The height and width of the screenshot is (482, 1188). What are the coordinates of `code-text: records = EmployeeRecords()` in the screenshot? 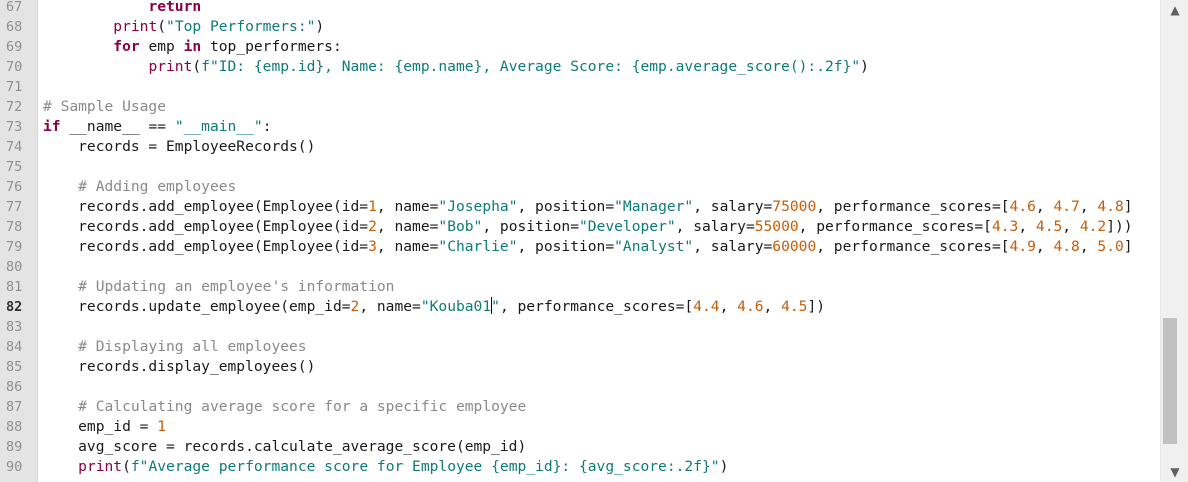 It's located at (179, 147).